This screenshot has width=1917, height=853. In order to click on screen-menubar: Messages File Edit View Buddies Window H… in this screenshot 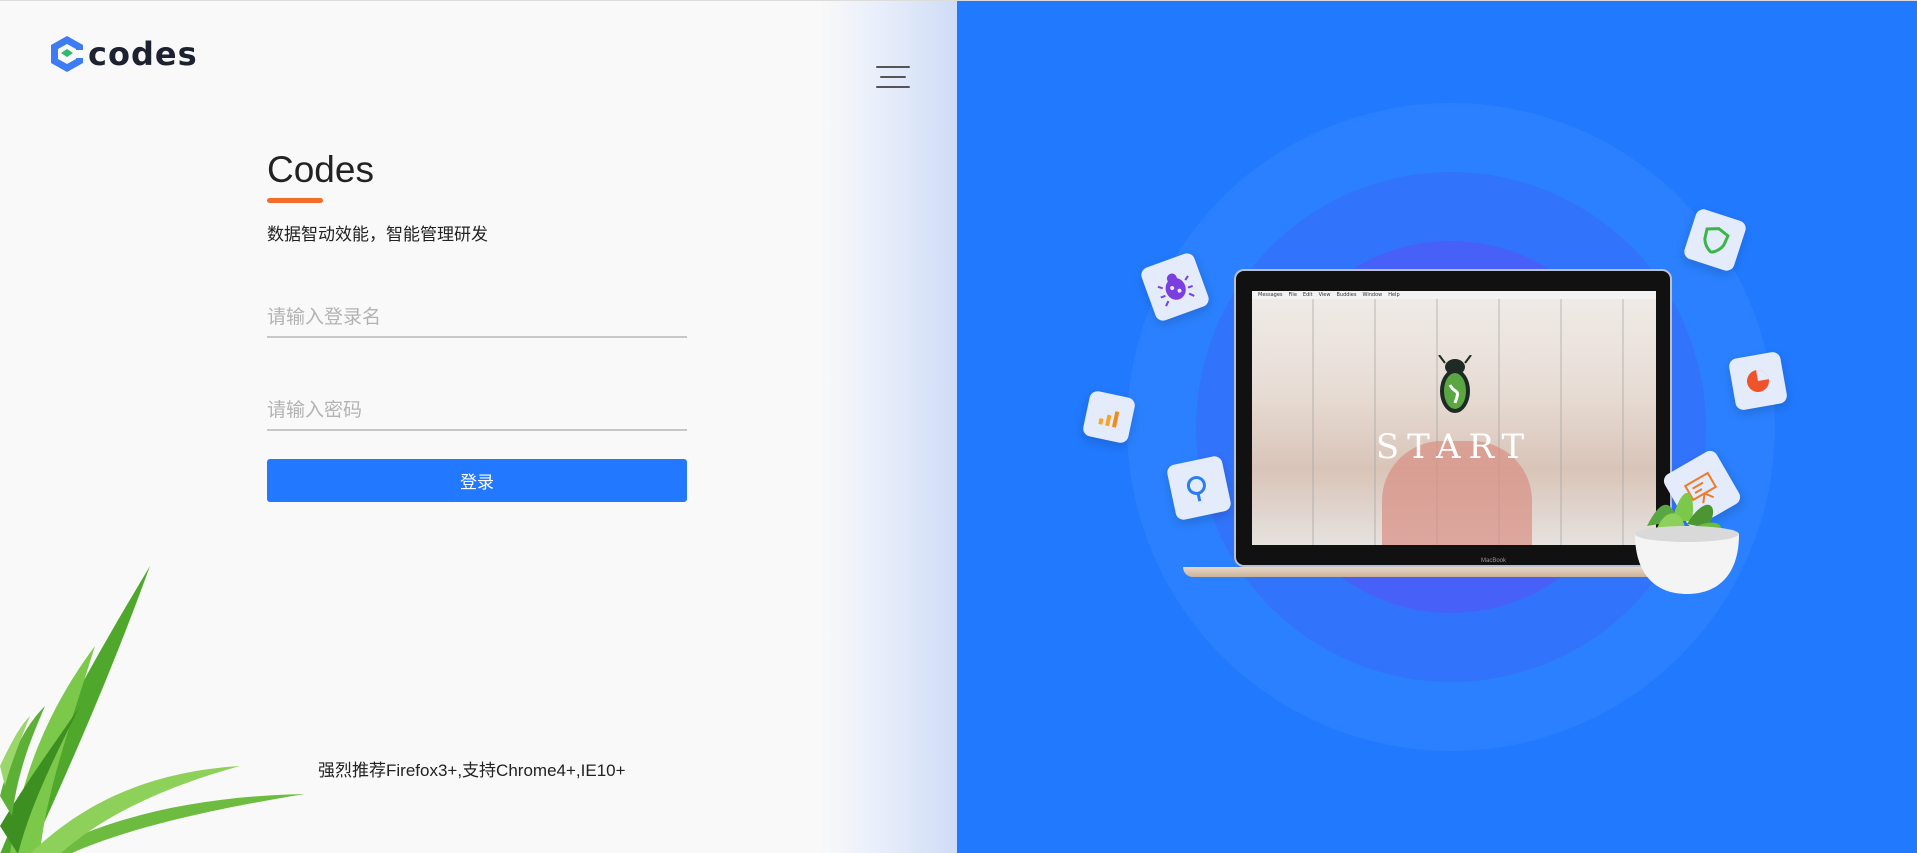, I will do `click(1454, 295)`.